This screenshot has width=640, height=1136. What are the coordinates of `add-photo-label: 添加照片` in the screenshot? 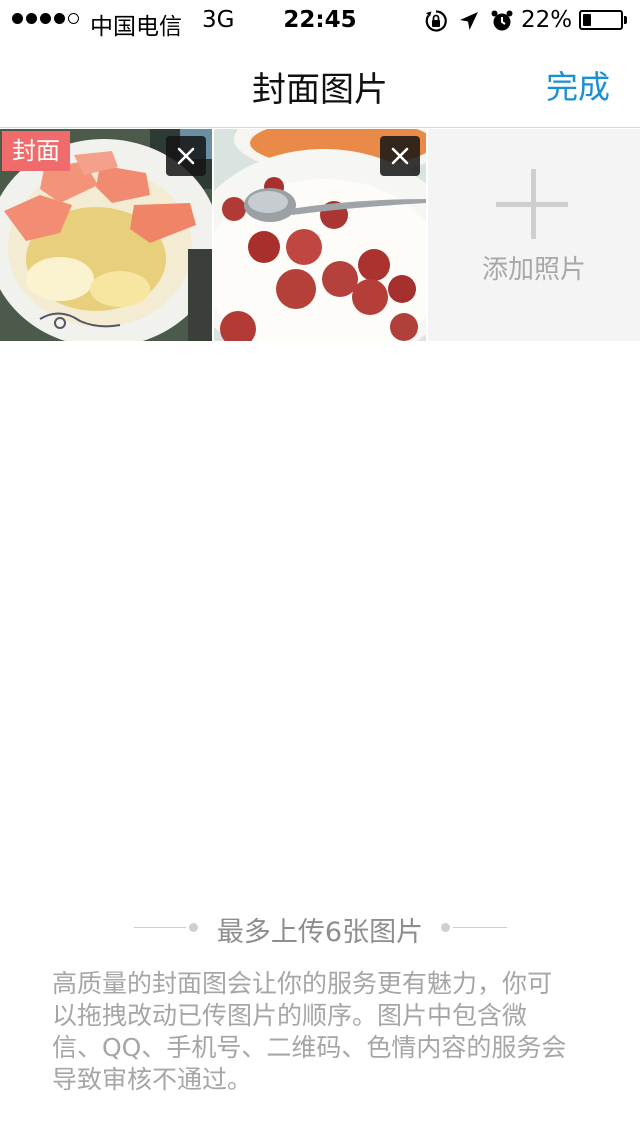 It's located at (533, 270).